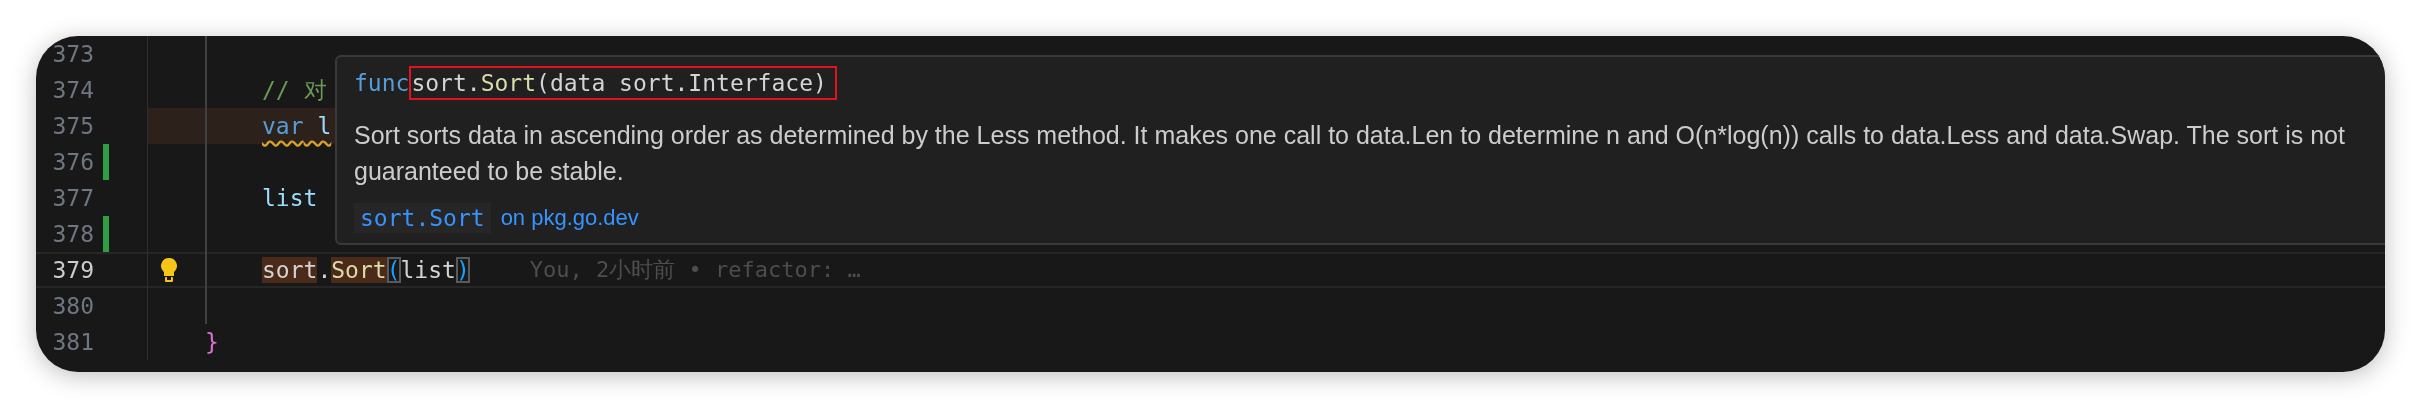 This screenshot has width=2420, height=408. What do you see at coordinates (382, 83) in the screenshot?
I see `signature-keyword: func` at bounding box center [382, 83].